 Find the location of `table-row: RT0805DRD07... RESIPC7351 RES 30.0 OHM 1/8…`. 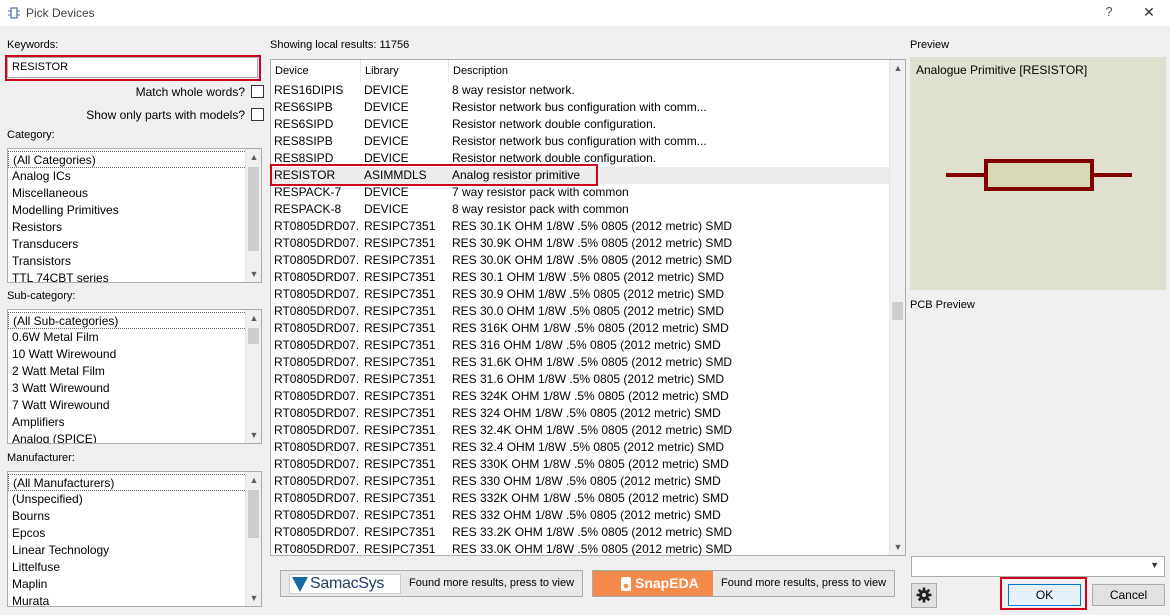

table-row: RT0805DRD07... RESIPC7351 RES 30.0 OHM 1/8… is located at coordinates (580, 311).